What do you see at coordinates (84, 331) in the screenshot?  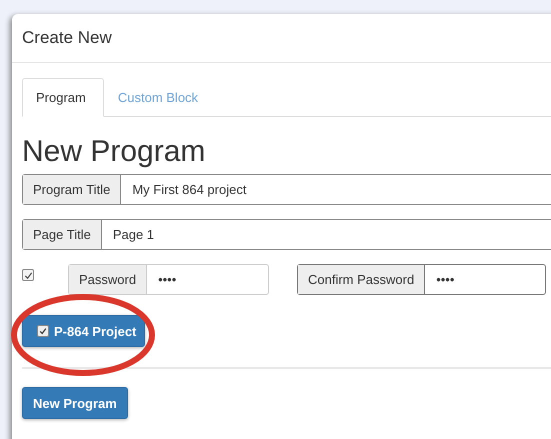 I see `project-toggle-button: P-864 Project` at bounding box center [84, 331].